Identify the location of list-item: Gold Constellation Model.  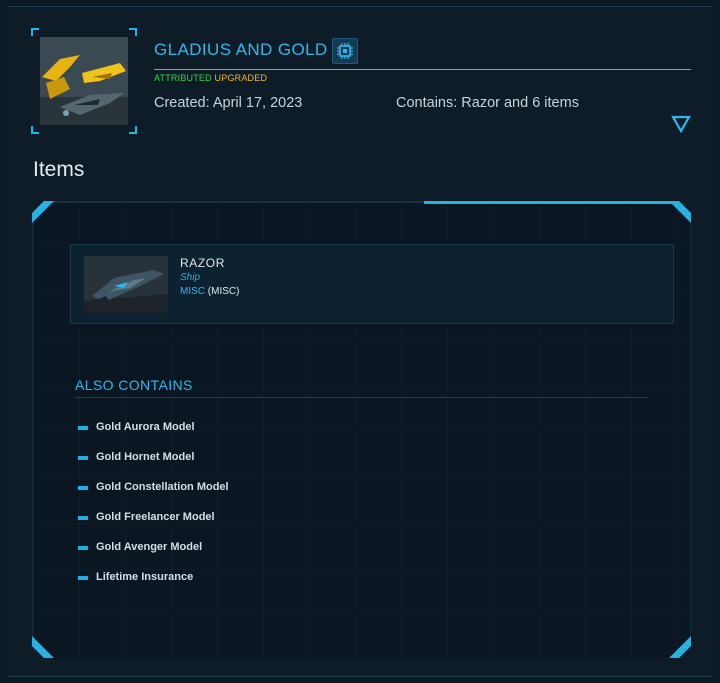
(153, 496).